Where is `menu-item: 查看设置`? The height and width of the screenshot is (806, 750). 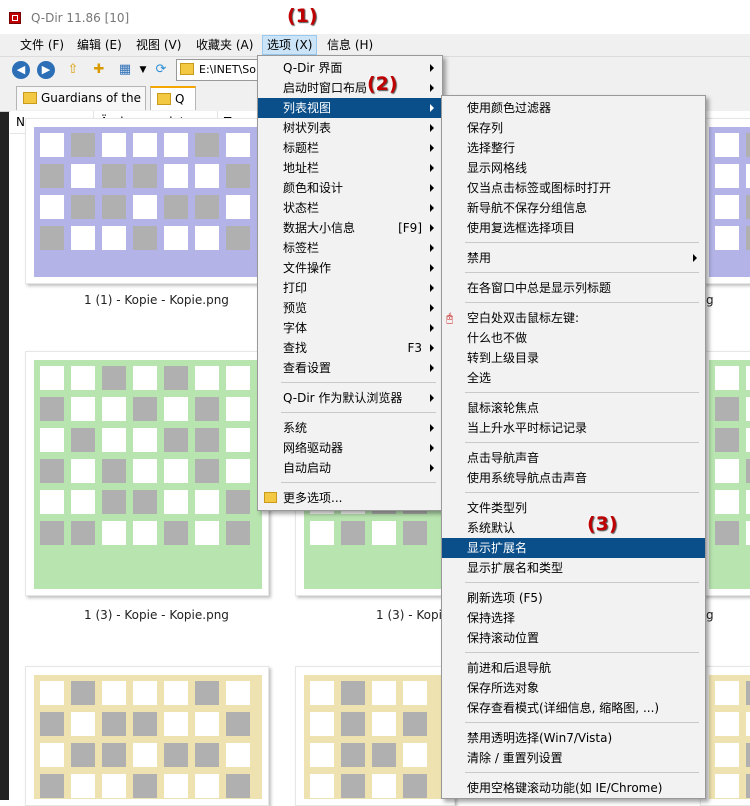
menu-item: 查看设置 is located at coordinates (350, 368).